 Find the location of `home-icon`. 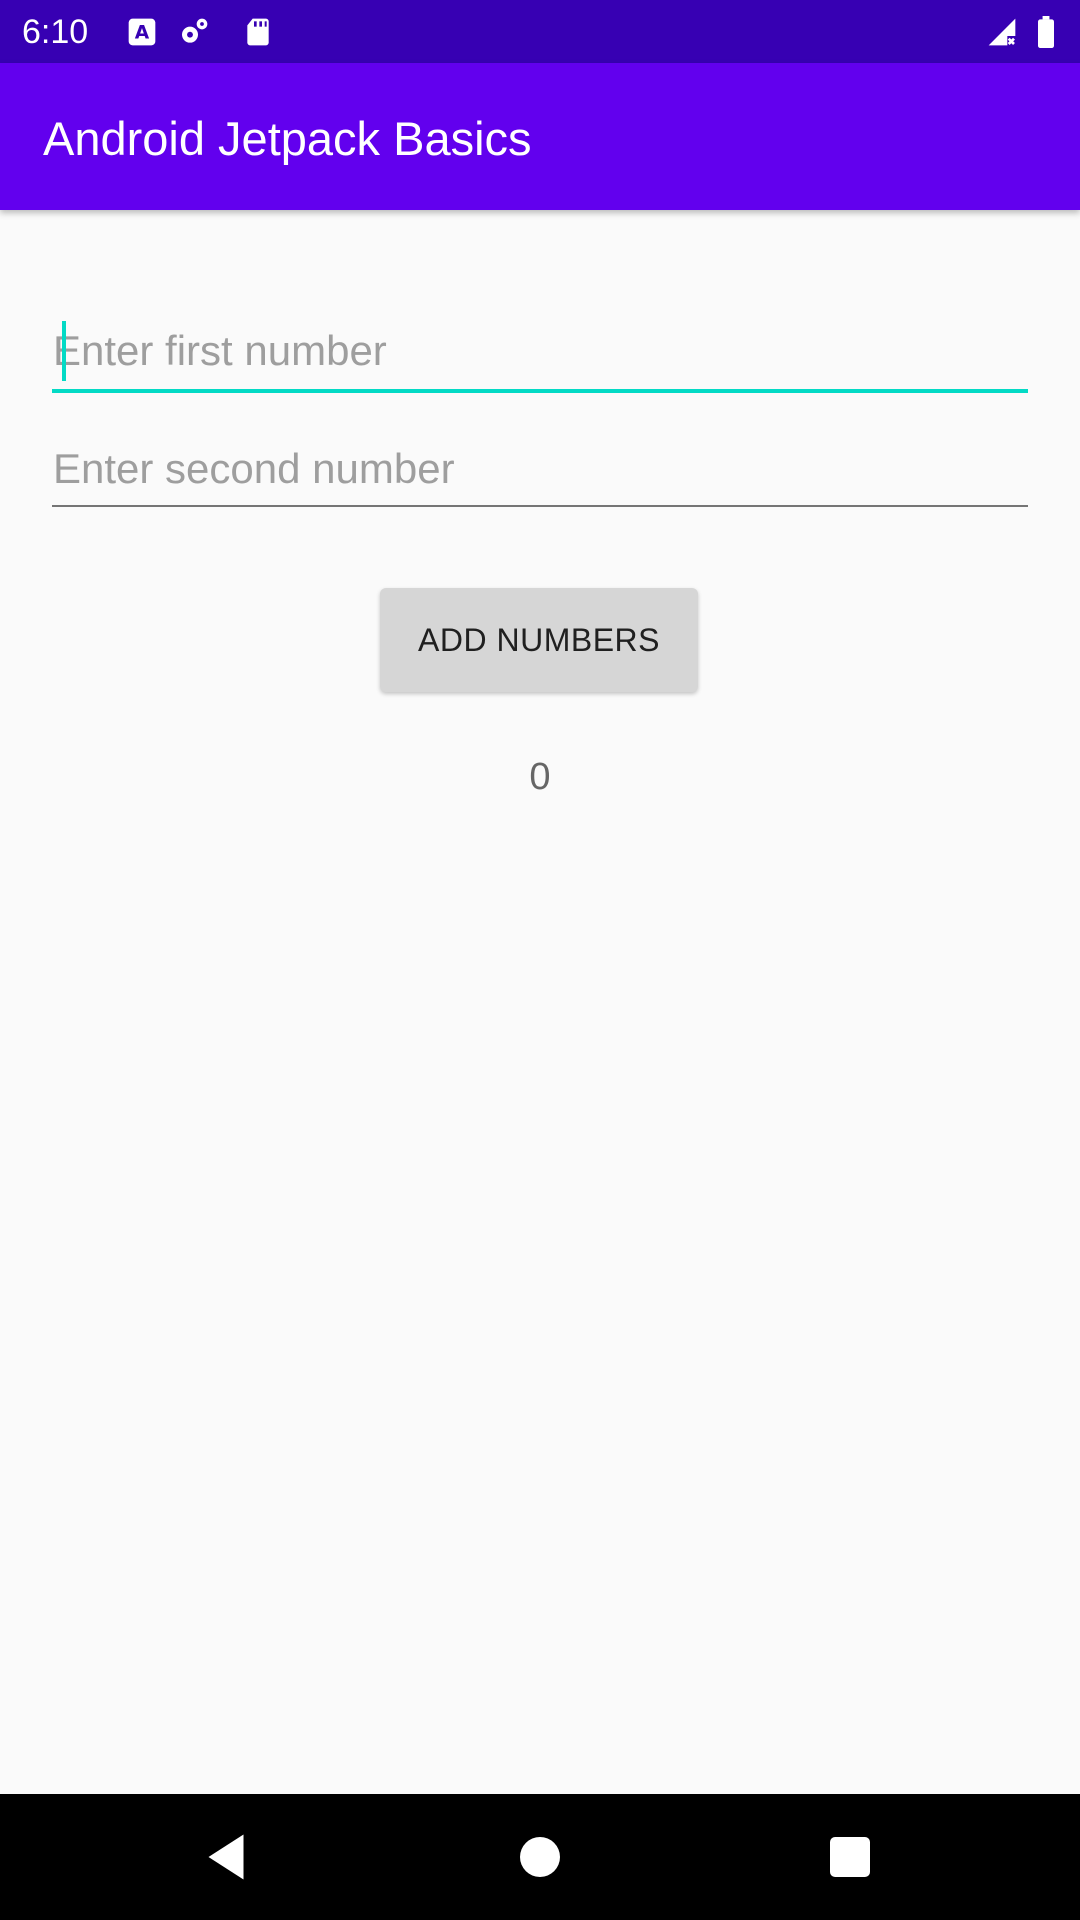

home-icon is located at coordinates (540, 1857).